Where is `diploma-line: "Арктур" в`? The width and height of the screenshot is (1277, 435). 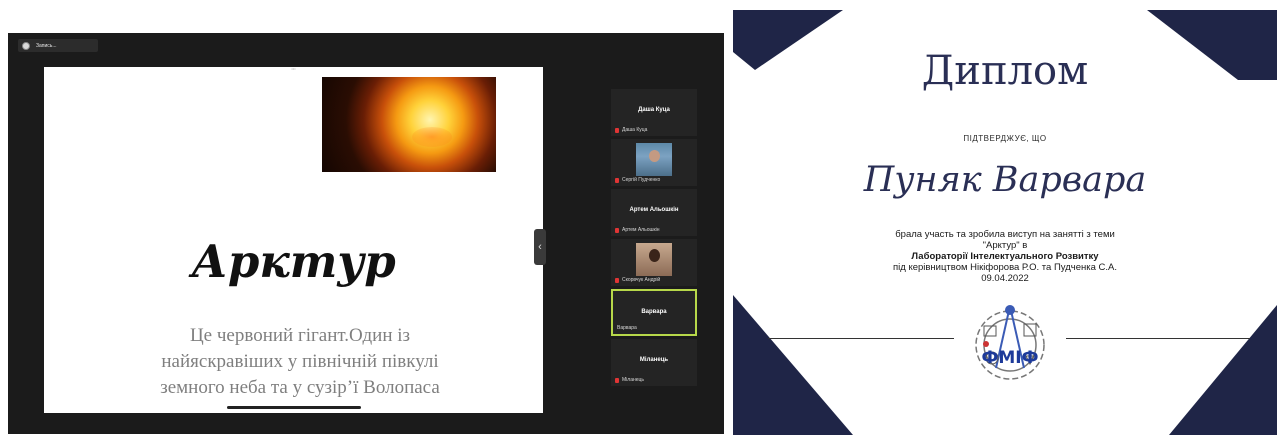 diploma-line: "Арктур" в is located at coordinates (1005, 245).